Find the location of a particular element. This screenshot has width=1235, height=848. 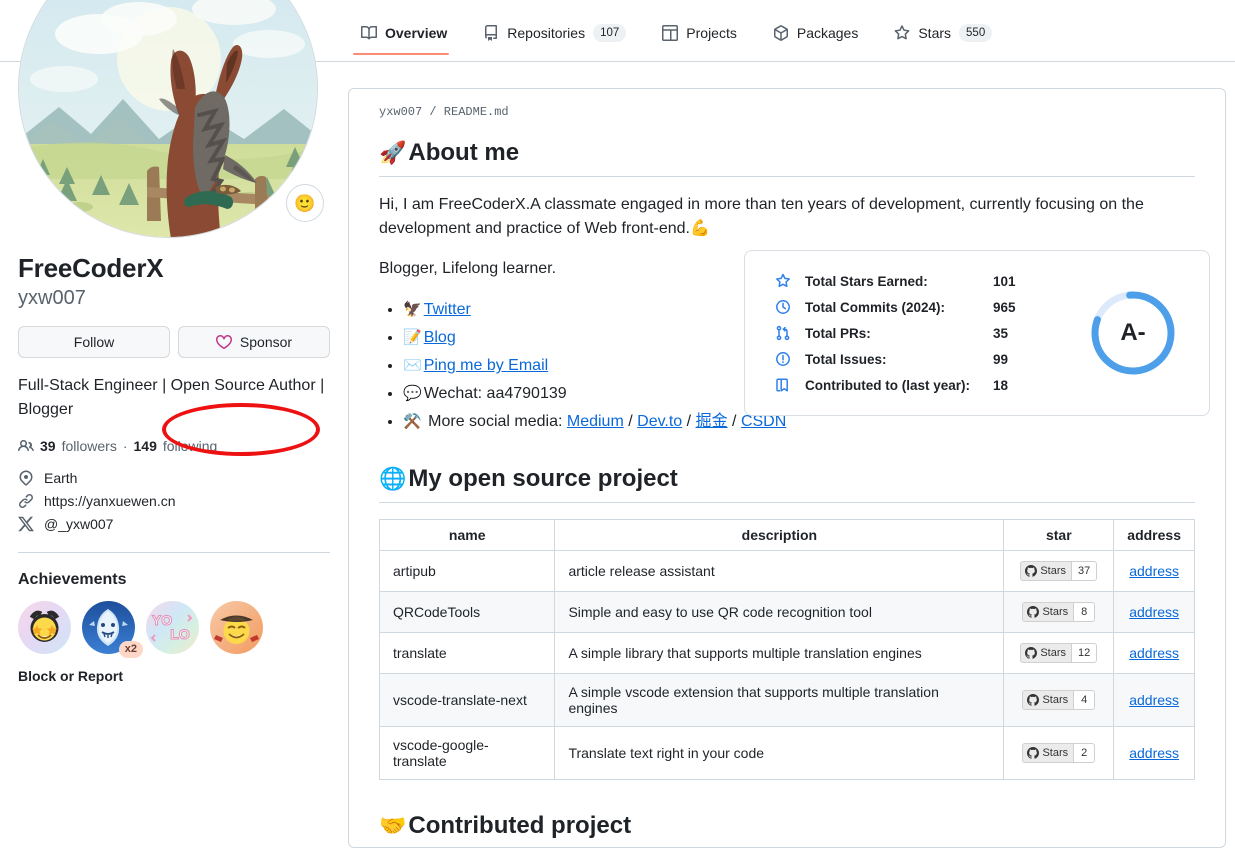

twitter-link: Twitter is located at coordinates (447, 309).